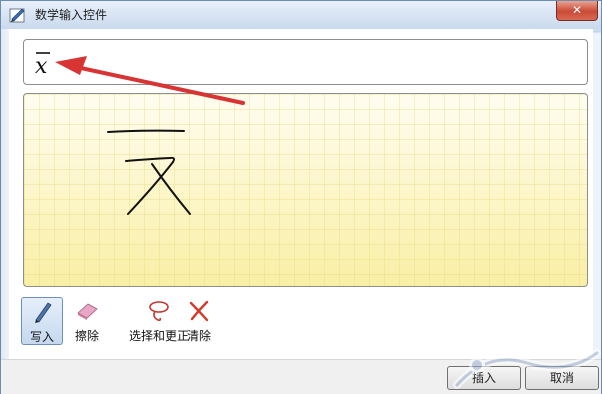 This screenshot has height=394, width=602. What do you see at coordinates (41, 337) in the screenshot?
I see `write-tool-label: 写入` at bounding box center [41, 337].